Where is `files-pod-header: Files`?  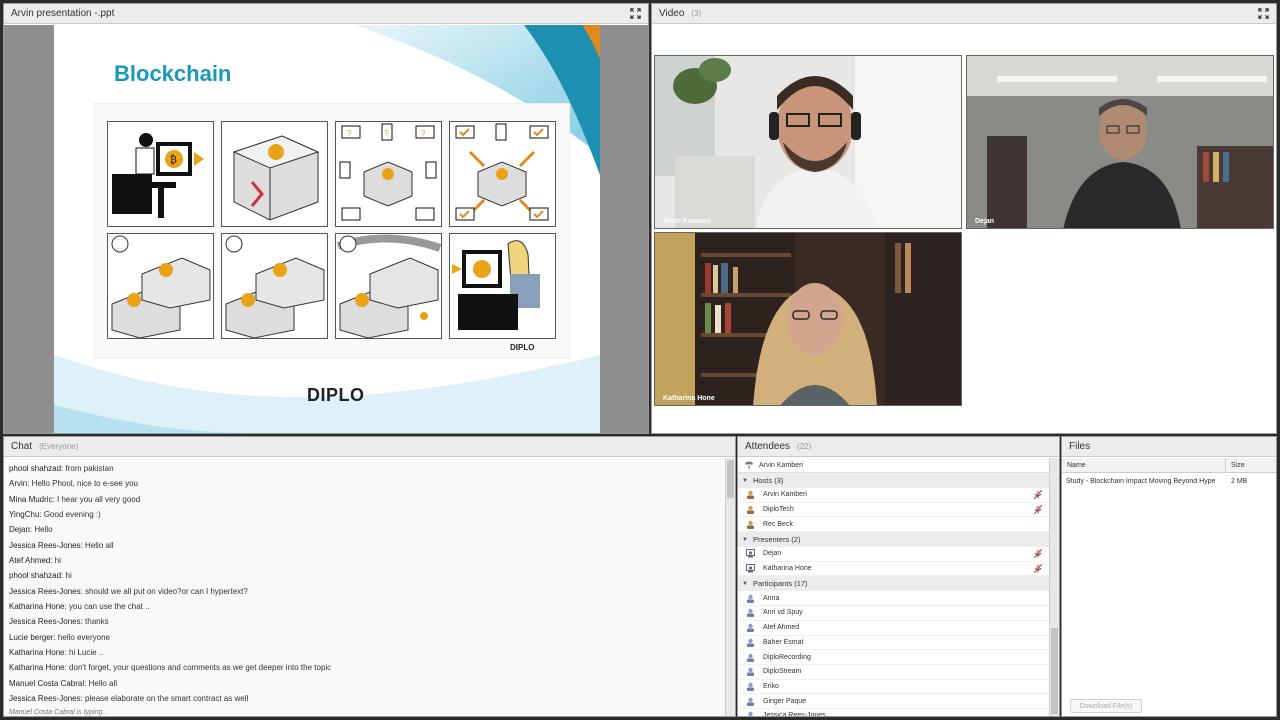 files-pod-header: Files is located at coordinates (1169, 447).